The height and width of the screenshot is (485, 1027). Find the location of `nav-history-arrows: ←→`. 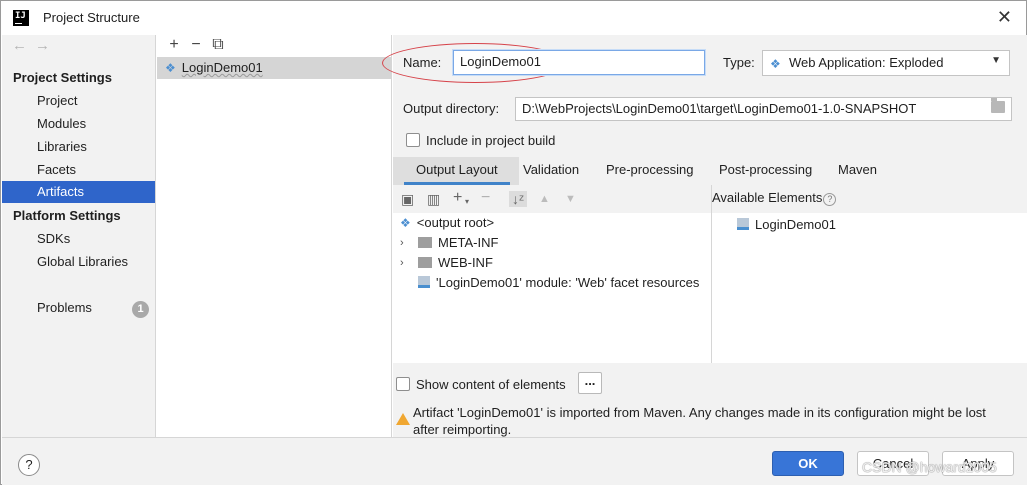

nav-history-arrows: ←→ is located at coordinates (35, 45).